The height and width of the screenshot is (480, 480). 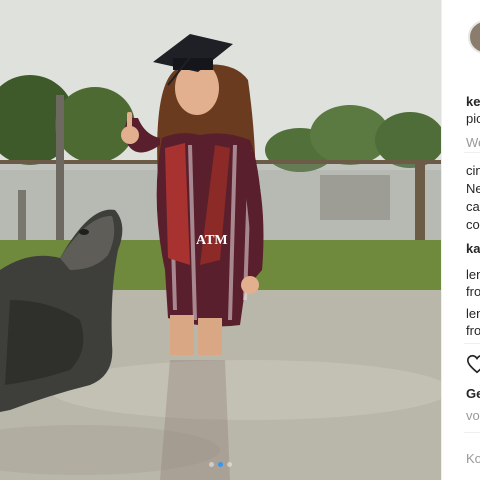 What do you see at coordinates (473, 459) in the screenshot?
I see `add-comment-input: Ko` at bounding box center [473, 459].